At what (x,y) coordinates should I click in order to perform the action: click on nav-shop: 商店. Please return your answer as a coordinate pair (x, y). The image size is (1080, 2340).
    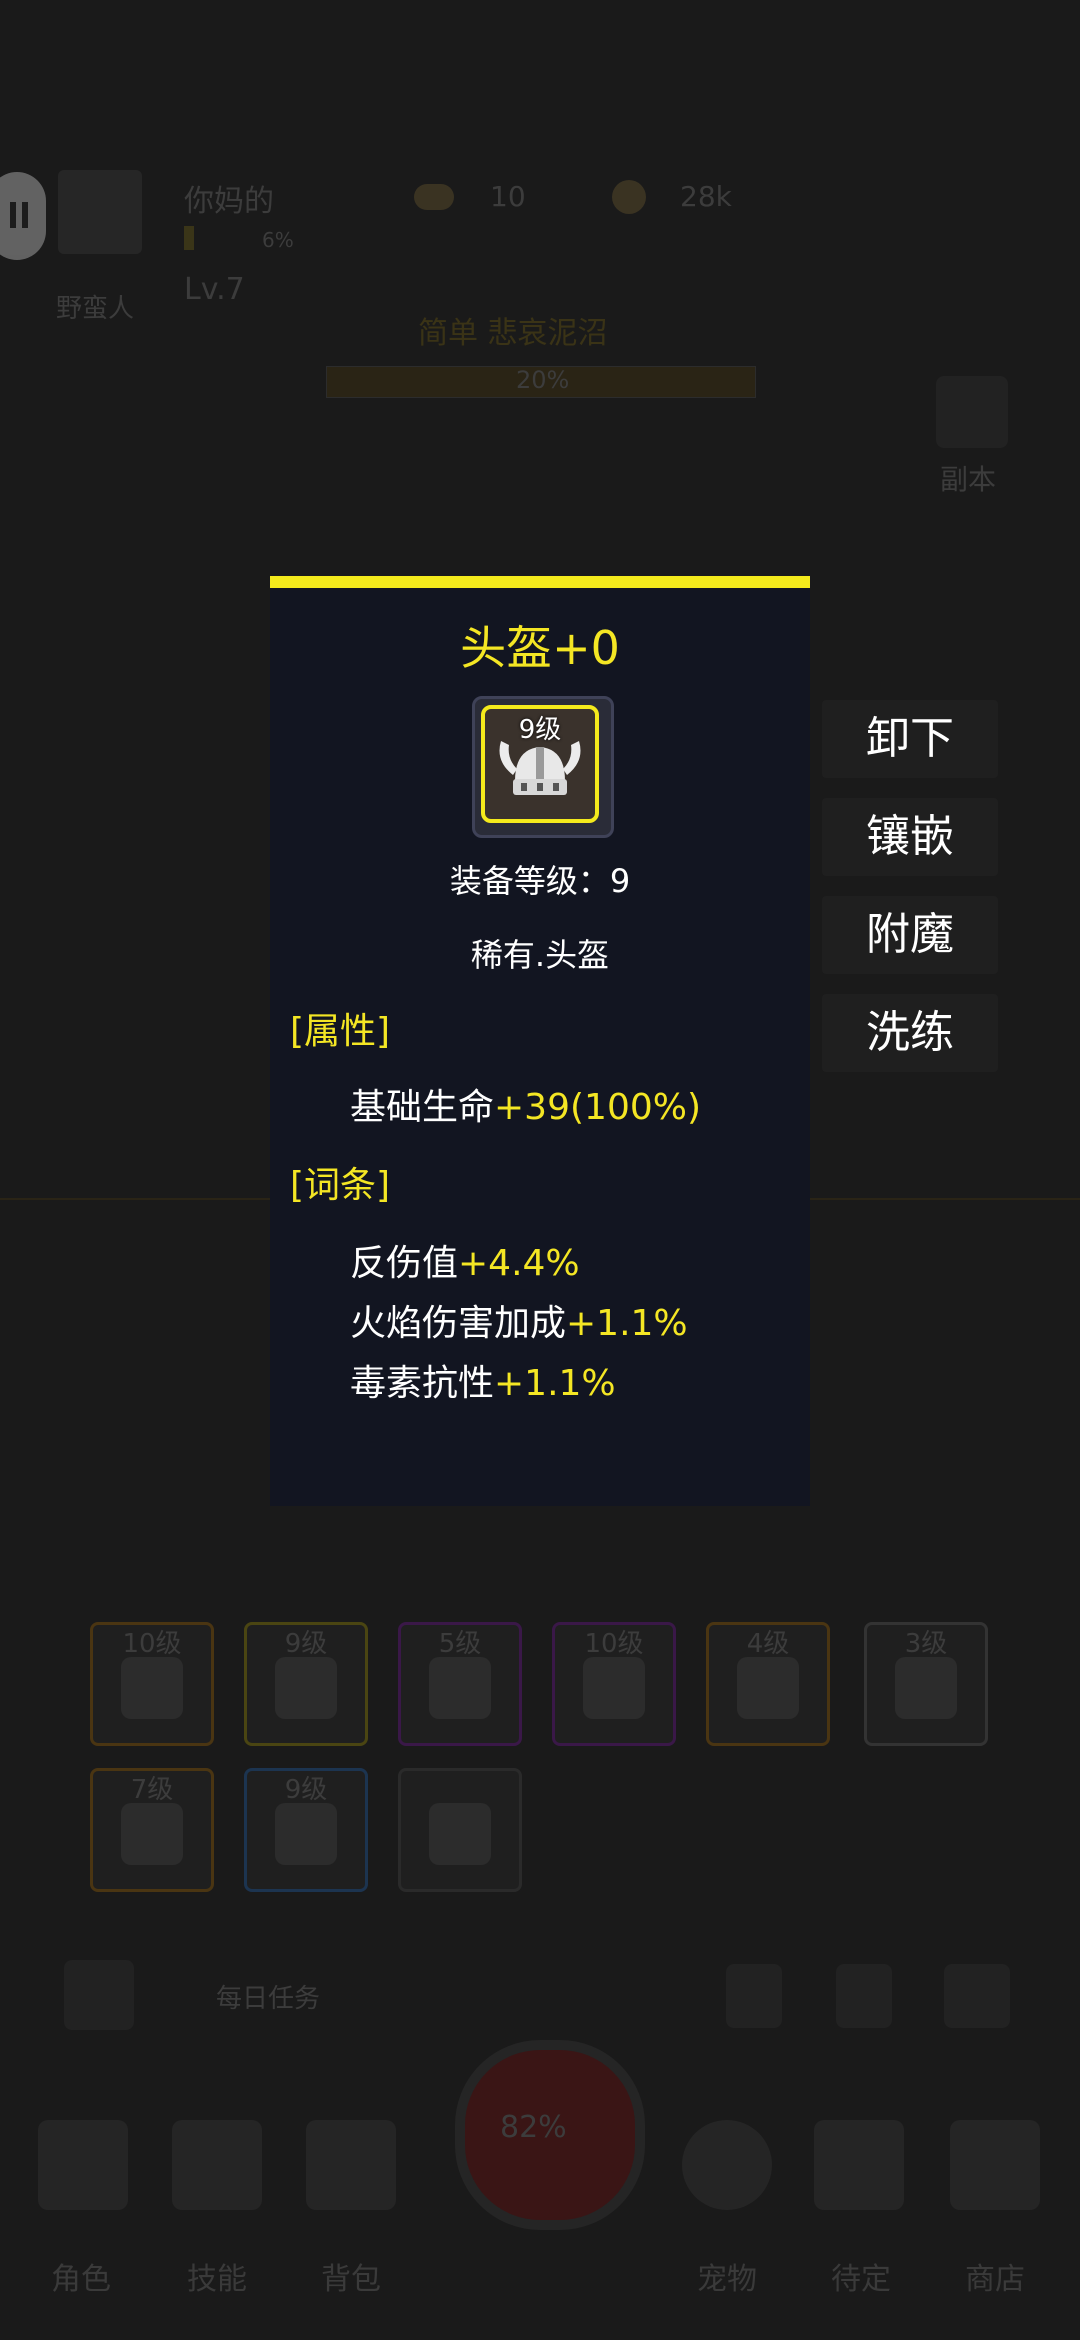
    Looking at the image, I should click on (995, 2276).